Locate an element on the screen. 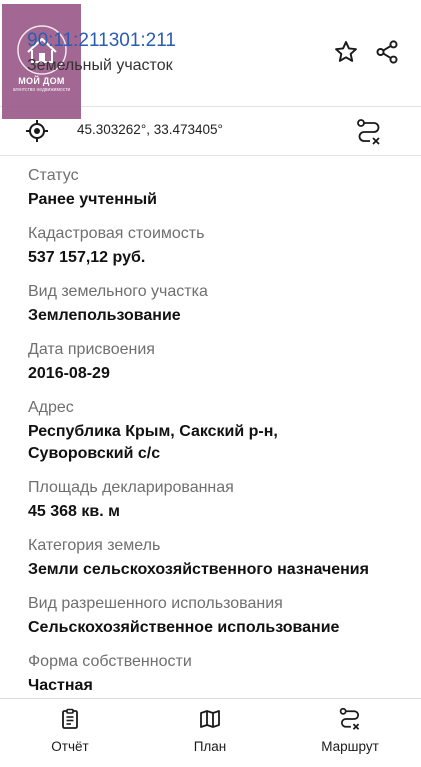 This screenshot has width=421, height=767. field-value-line2: Суворовский с/с is located at coordinates (94, 453).